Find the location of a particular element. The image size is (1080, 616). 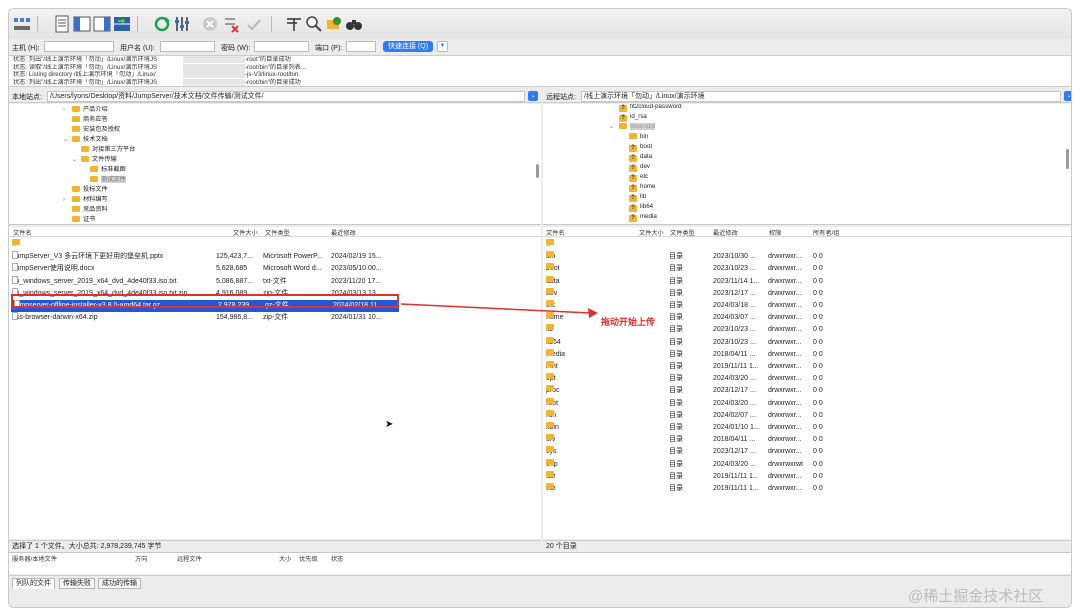

drag-arrow is located at coordinates (499, 310).